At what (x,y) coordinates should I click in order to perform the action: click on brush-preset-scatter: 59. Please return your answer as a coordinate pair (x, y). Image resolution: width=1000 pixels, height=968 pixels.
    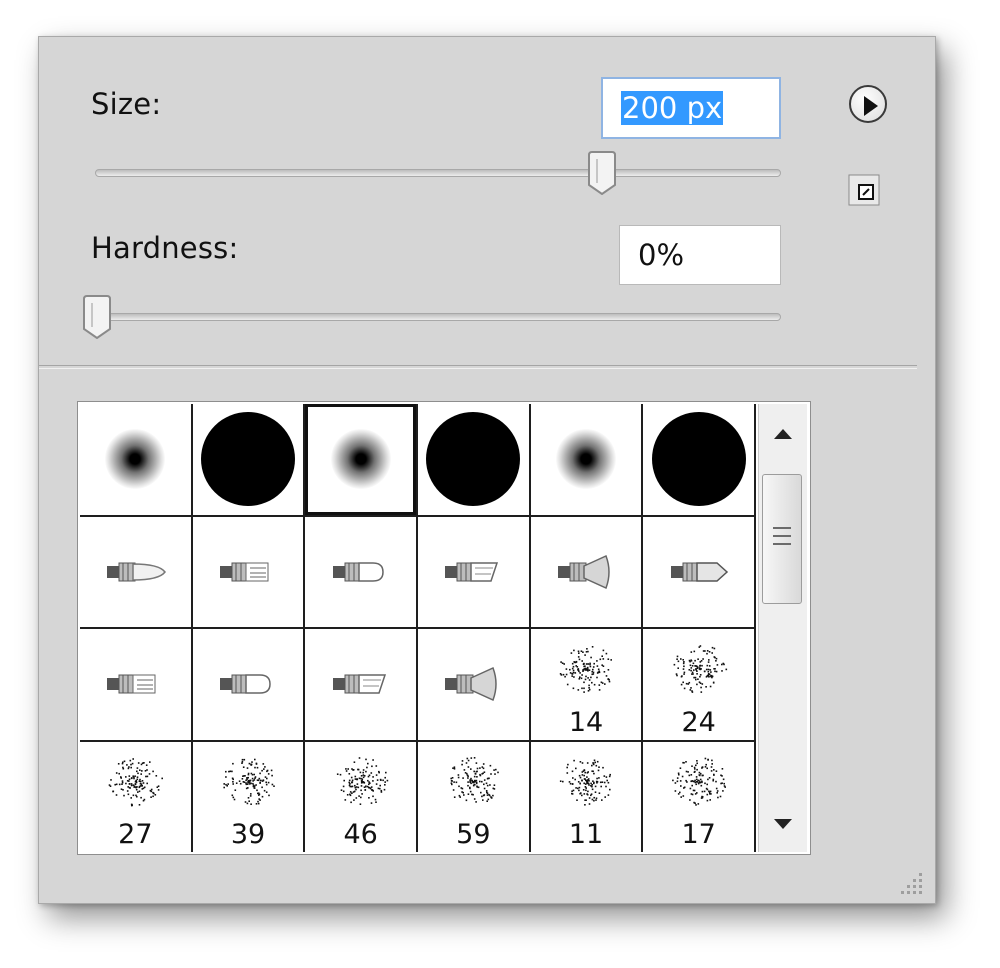
    Looking at the image, I should click on (473, 796).